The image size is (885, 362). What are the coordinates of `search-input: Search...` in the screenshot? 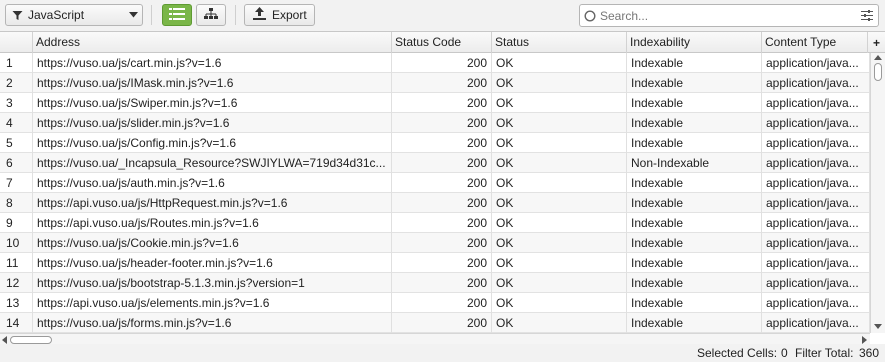 It's located at (728, 16).